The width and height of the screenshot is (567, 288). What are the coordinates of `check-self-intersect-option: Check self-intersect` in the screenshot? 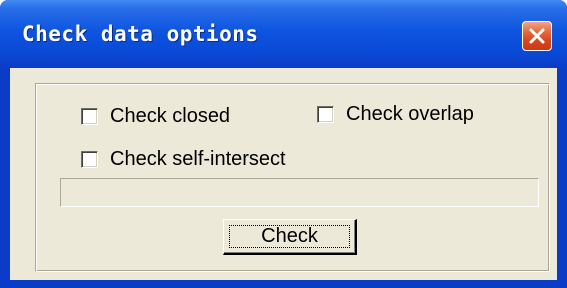 It's located at (183, 159).